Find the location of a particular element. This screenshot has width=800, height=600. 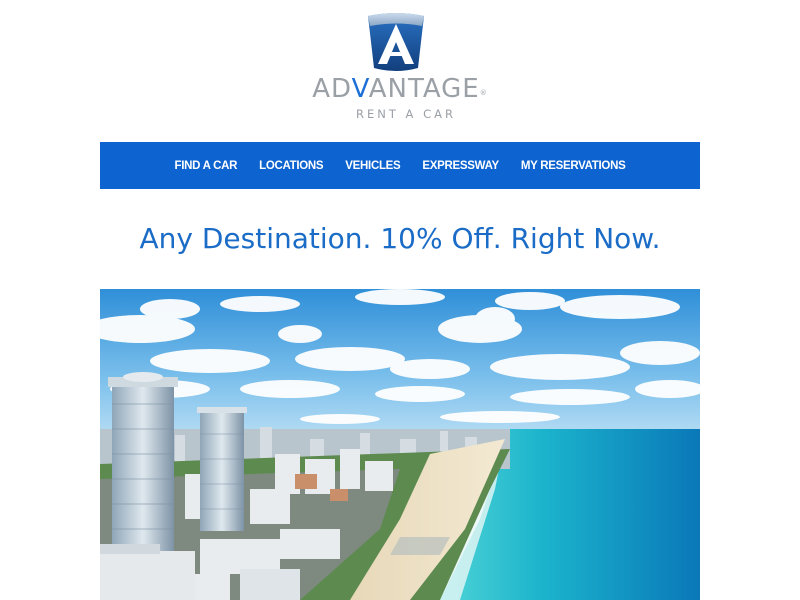

nav-item-locations: LOCATIONS is located at coordinates (291, 166).